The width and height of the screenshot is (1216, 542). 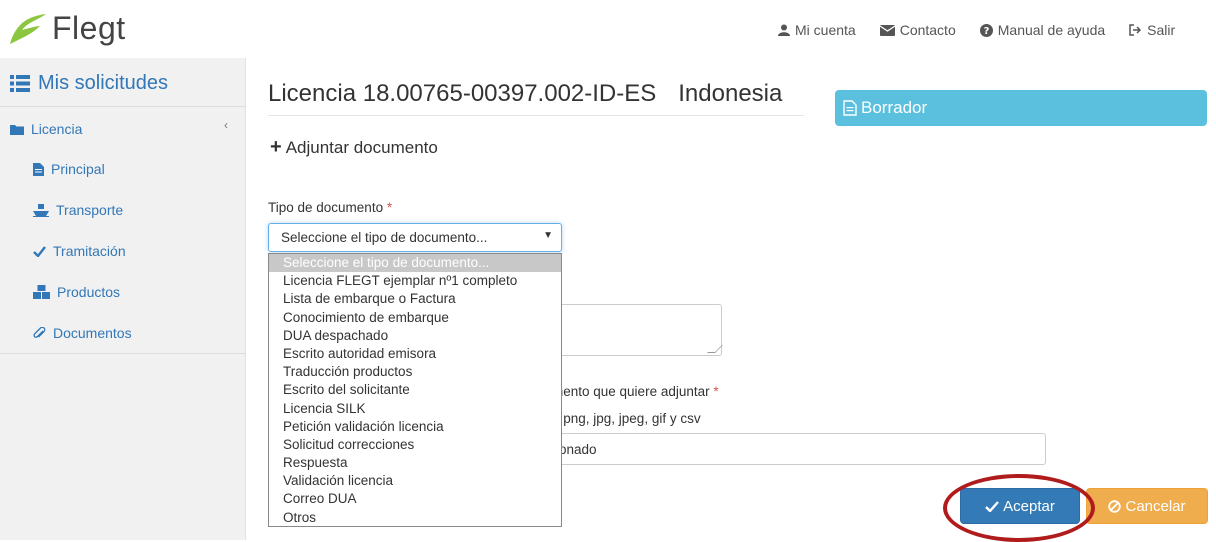 What do you see at coordinates (415, 336) in the screenshot?
I see `dropdown-option: DUA despachado` at bounding box center [415, 336].